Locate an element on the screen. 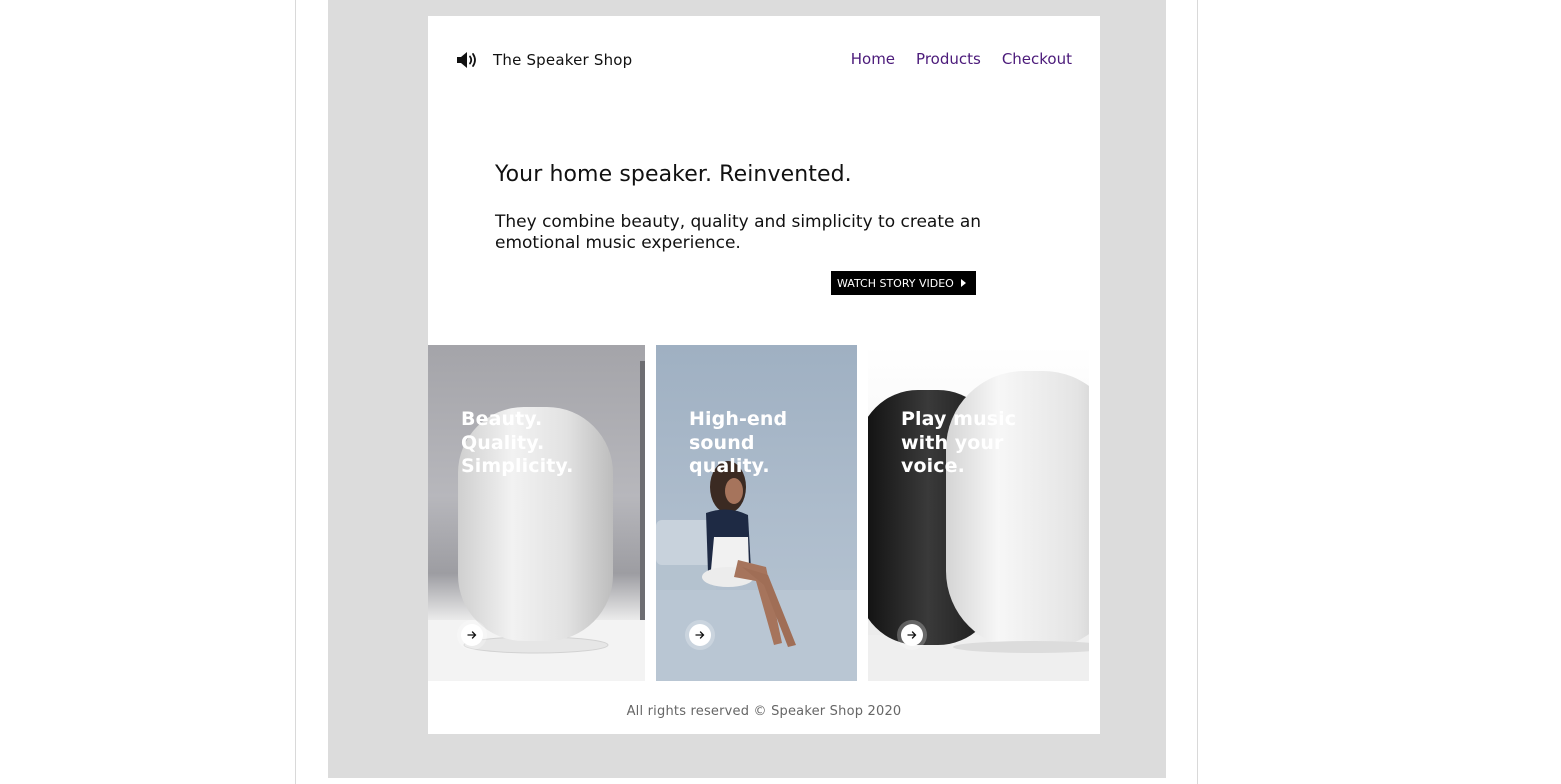 The image size is (1561, 784). brand-logo-link: The Speaker Shop is located at coordinates (544, 60).